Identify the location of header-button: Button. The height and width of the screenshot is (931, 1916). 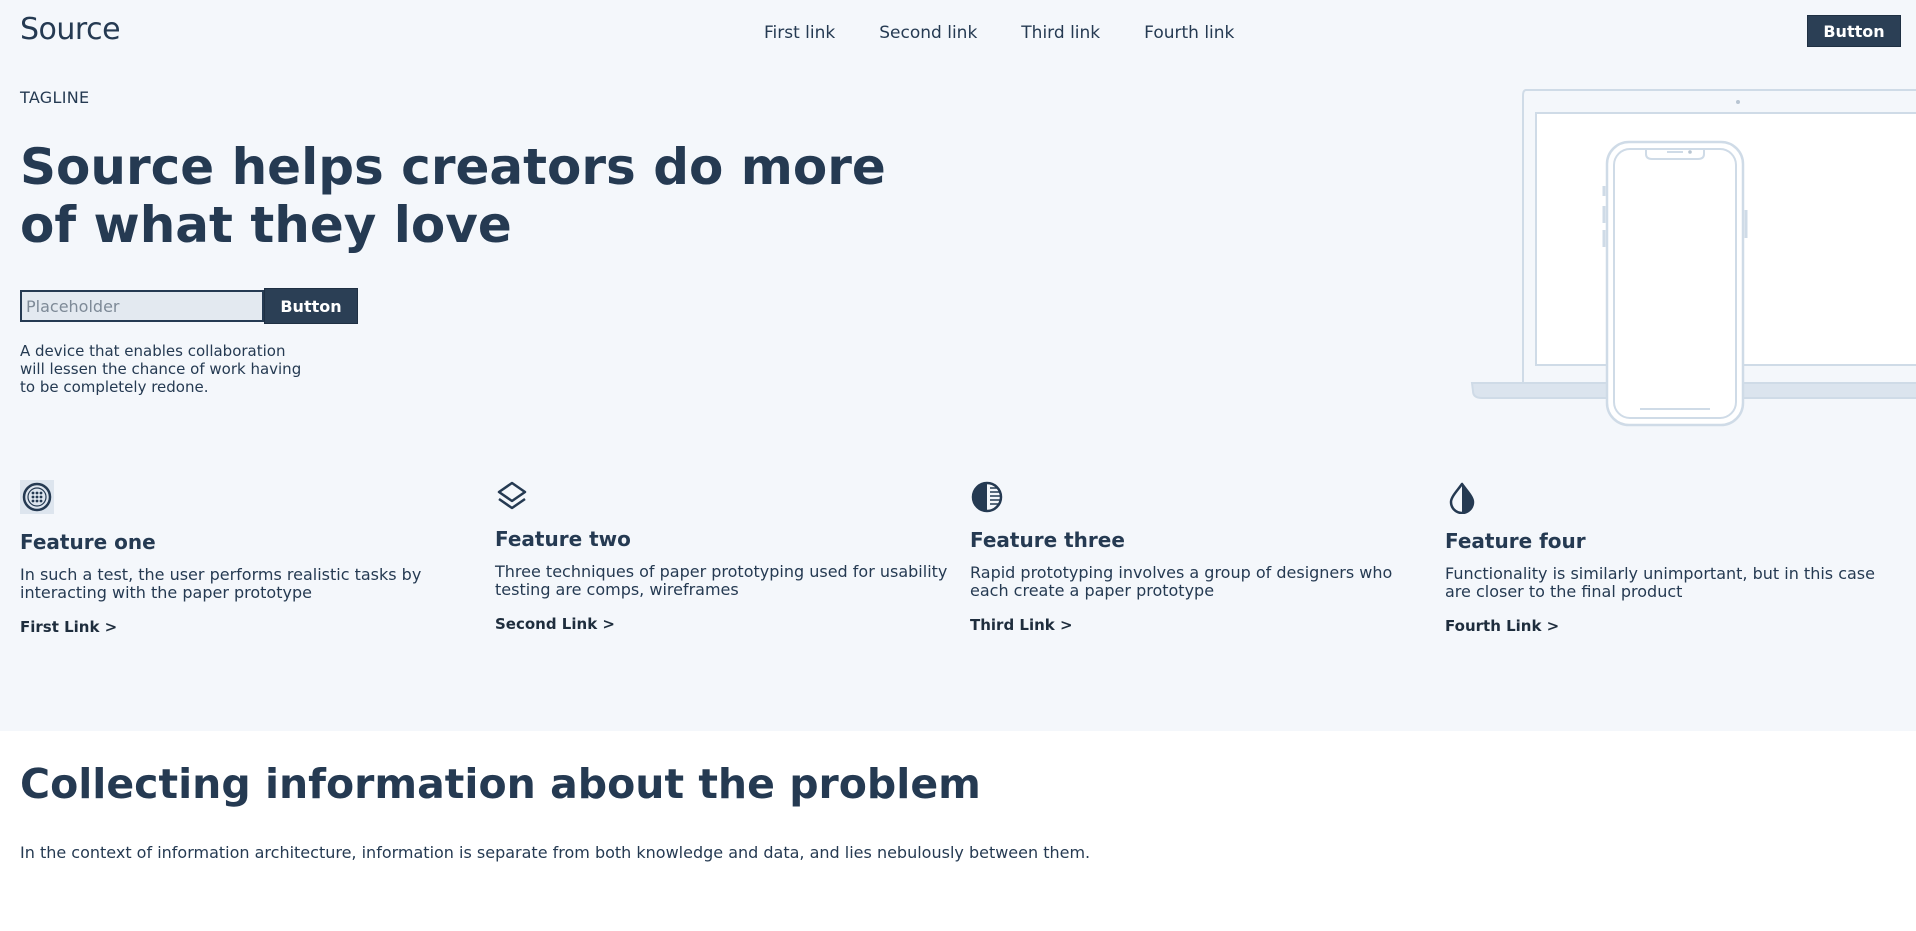
(1854, 31).